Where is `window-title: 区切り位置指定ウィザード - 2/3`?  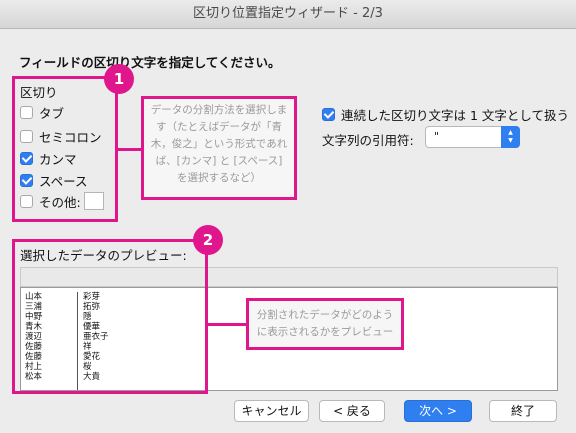 window-title: 区切り位置指定ウィザード - 2/3 is located at coordinates (288, 14).